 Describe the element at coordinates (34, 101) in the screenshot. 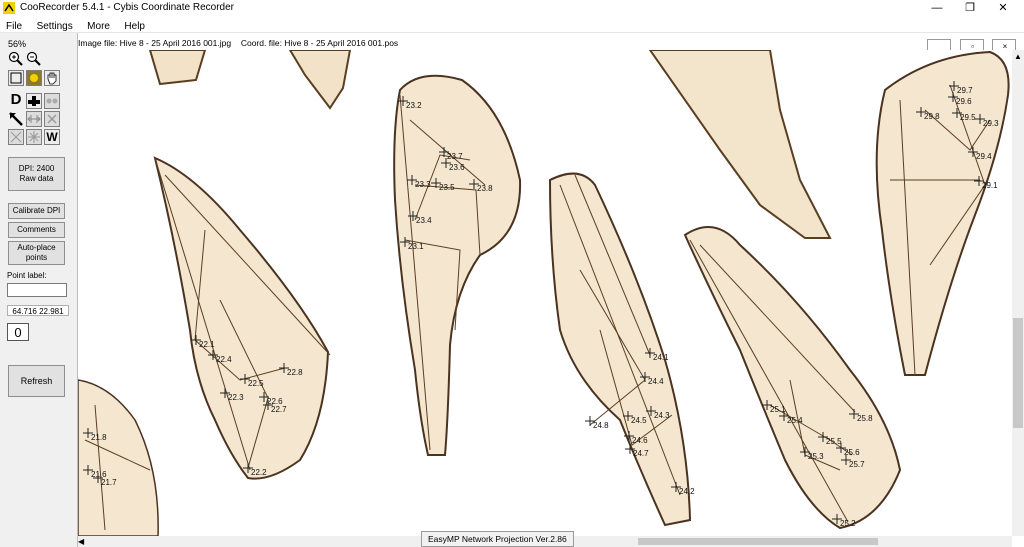

I see `point-type-icon` at that location.